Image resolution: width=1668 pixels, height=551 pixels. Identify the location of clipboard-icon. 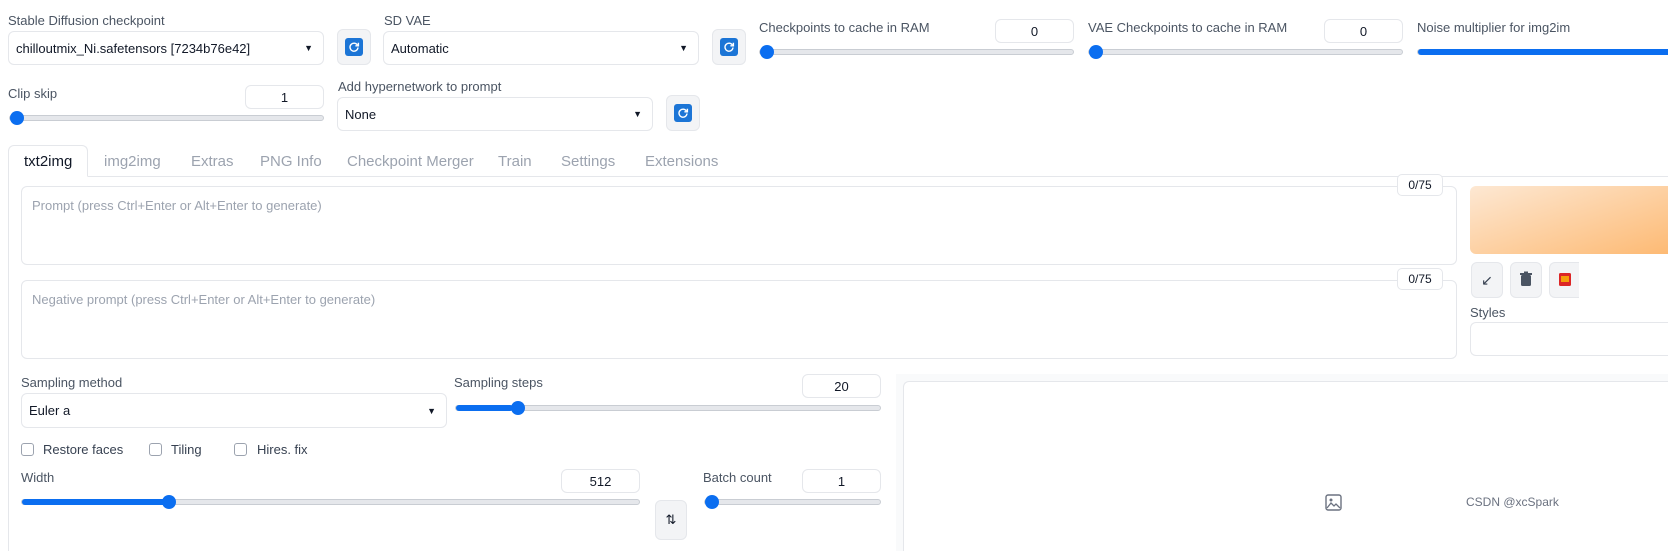
(1565, 280).